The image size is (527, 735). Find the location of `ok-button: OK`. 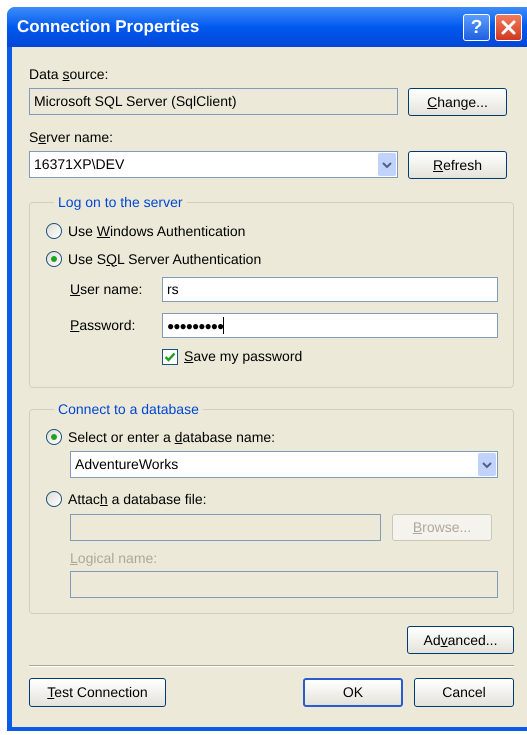

ok-button: OK is located at coordinates (353, 692).